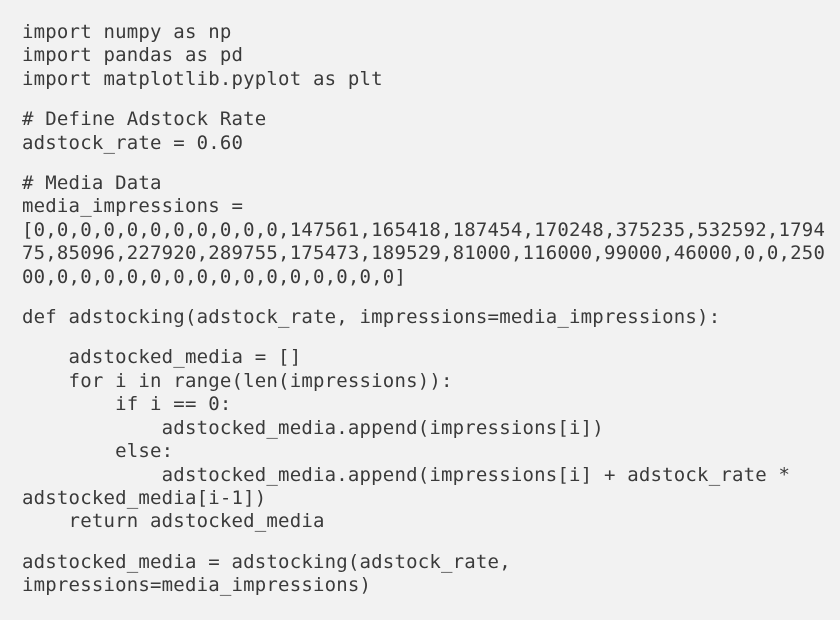  What do you see at coordinates (92, 183) in the screenshot?
I see `media-comment-line: # Media Data` at bounding box center [92, 183].